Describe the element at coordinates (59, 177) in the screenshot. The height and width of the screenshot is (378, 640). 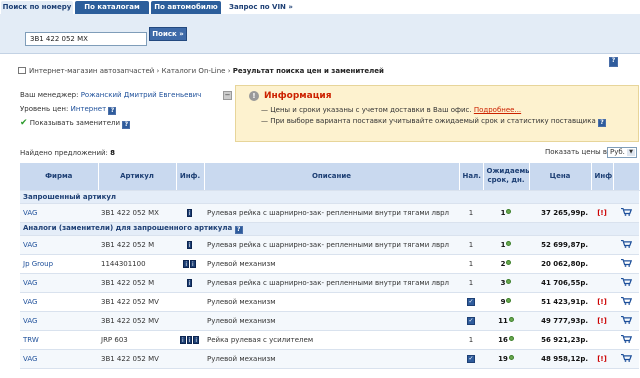
I see `col-firm: Фирма` at that location.